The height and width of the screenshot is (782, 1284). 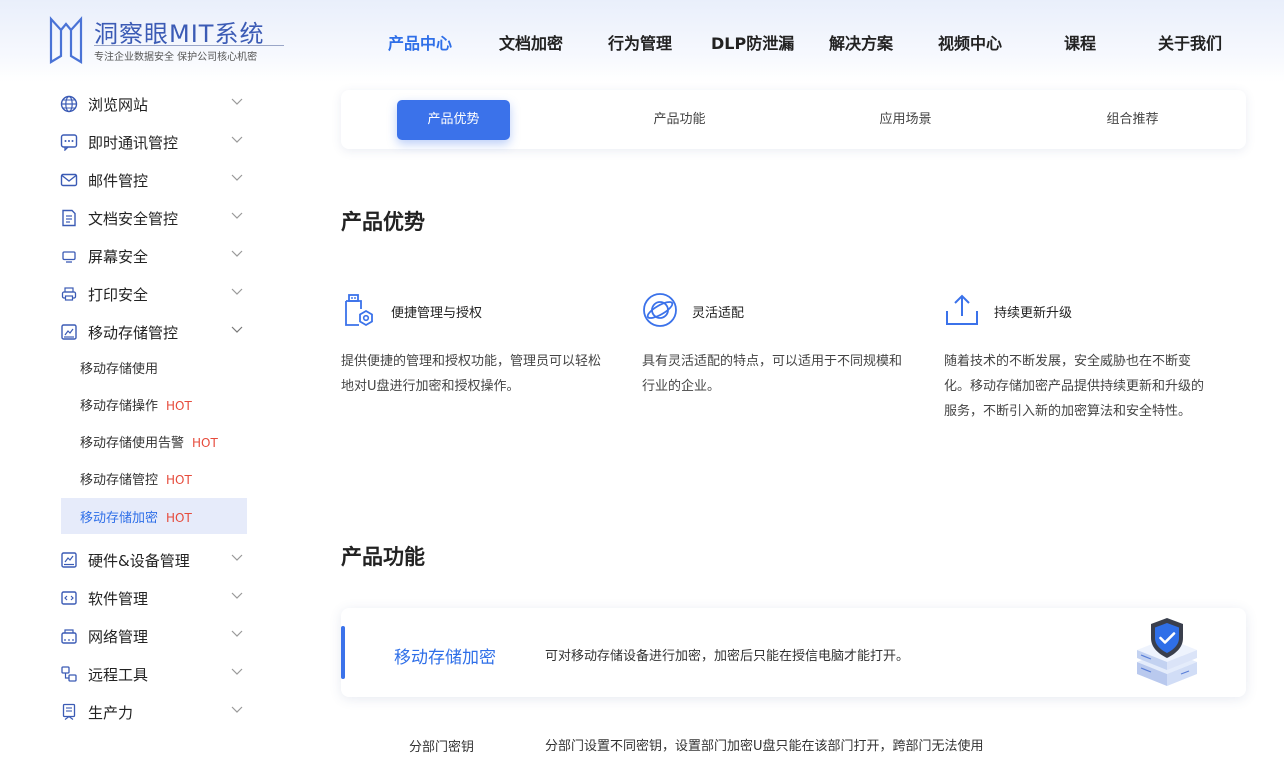 I want to click on nav-behavior-management: 行为管理, so click(x=640, y=42).